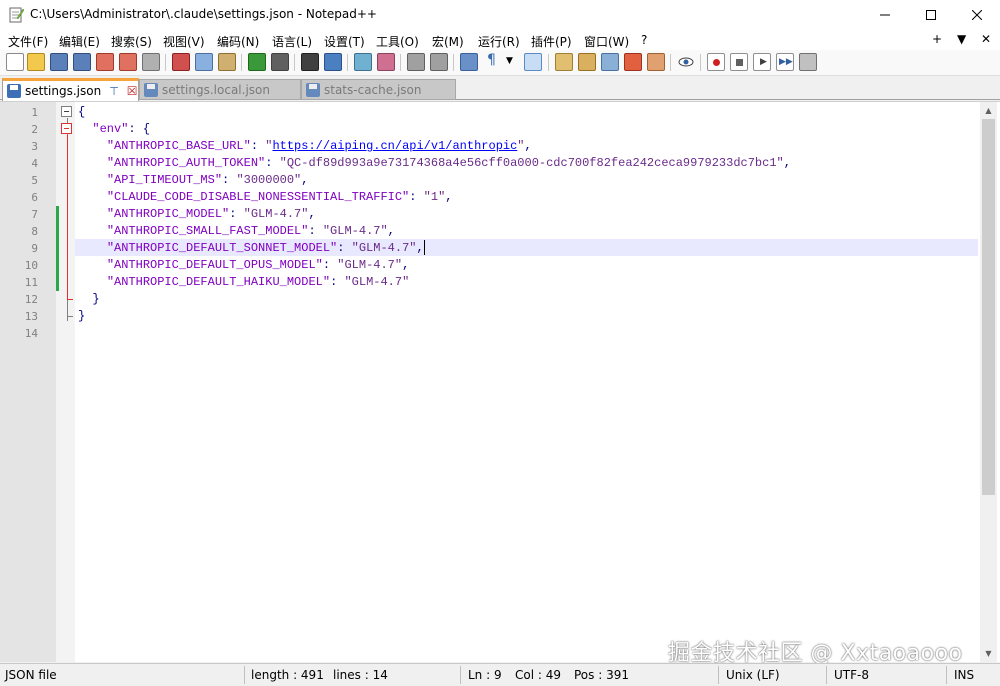 This screenshot has width=1000, height=686. I want to click on zoom-out-icon, so click(386, 62).